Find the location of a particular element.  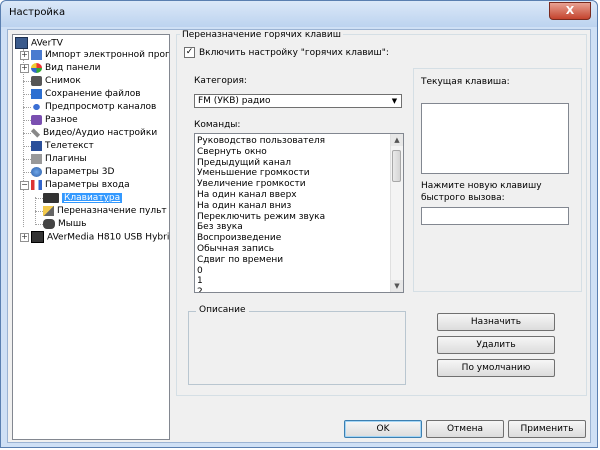

description-group is located at coordinates (297, 348).